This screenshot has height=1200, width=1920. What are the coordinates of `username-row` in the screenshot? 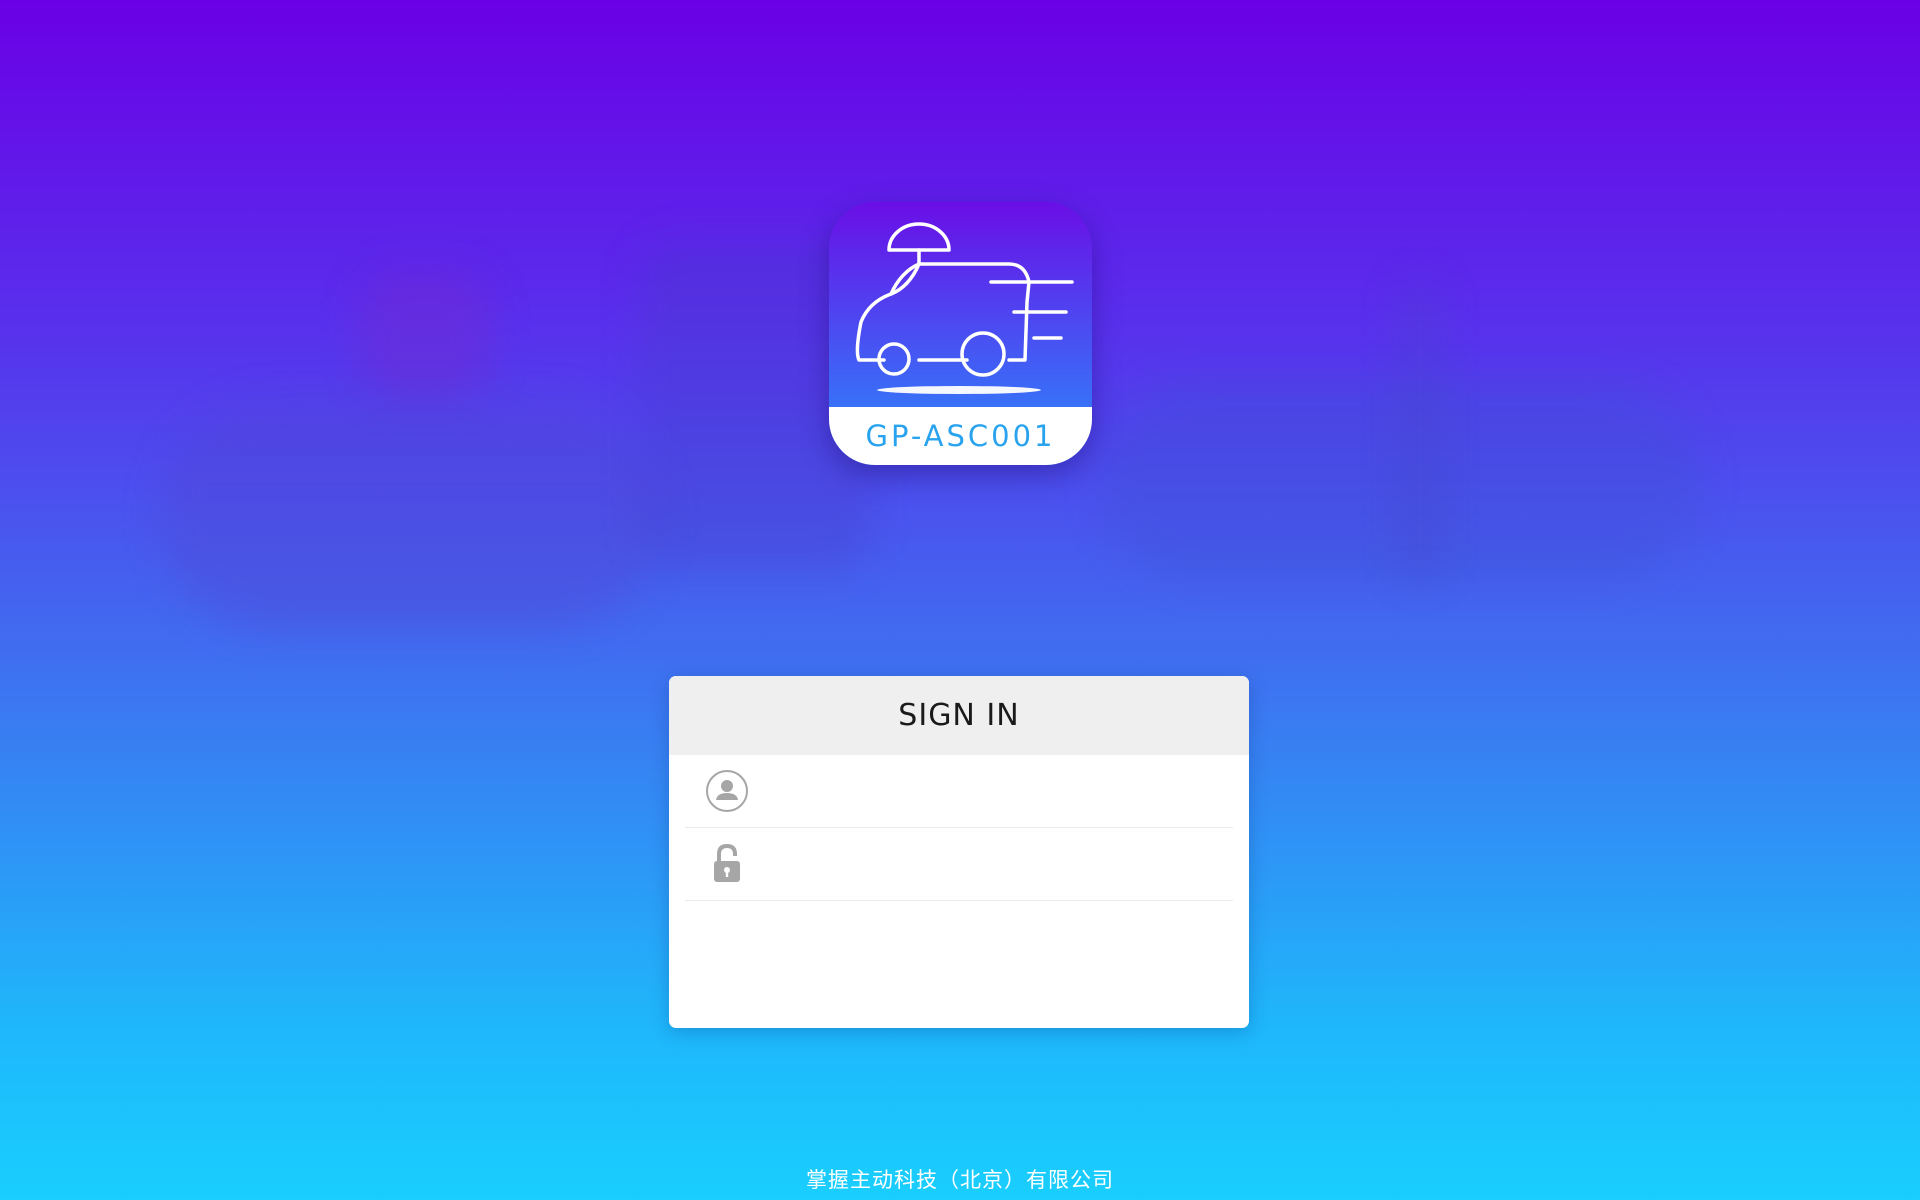 It's located at (959, 791).